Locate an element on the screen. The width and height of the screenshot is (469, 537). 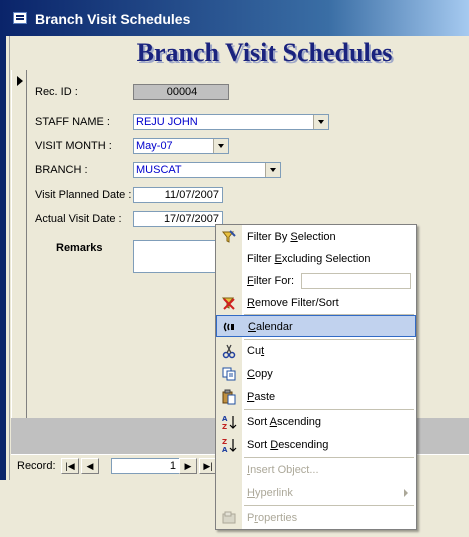
actual-visit-date-field: 17/07/2007 is located at coordinates (178, 219).